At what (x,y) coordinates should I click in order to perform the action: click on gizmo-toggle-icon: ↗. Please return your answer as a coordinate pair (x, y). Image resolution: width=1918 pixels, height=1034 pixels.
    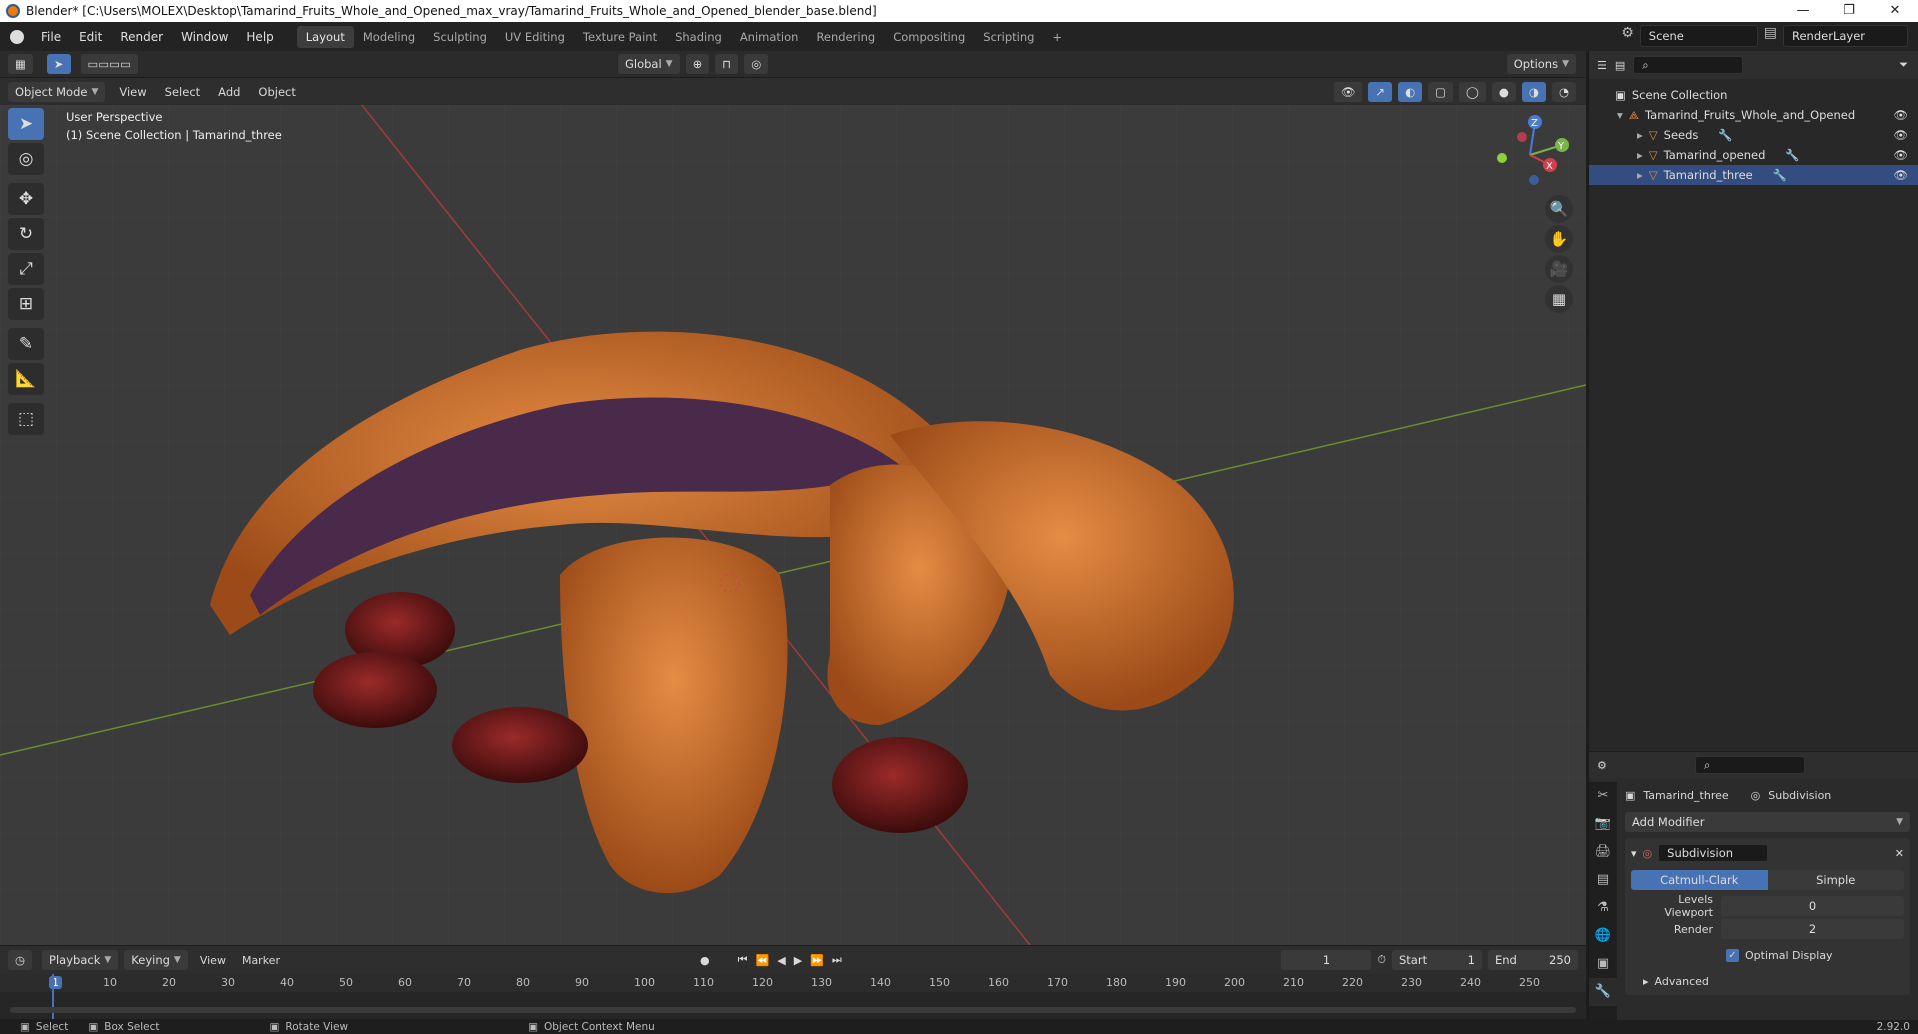
    Looking at the image, I should click on (1380, 91).